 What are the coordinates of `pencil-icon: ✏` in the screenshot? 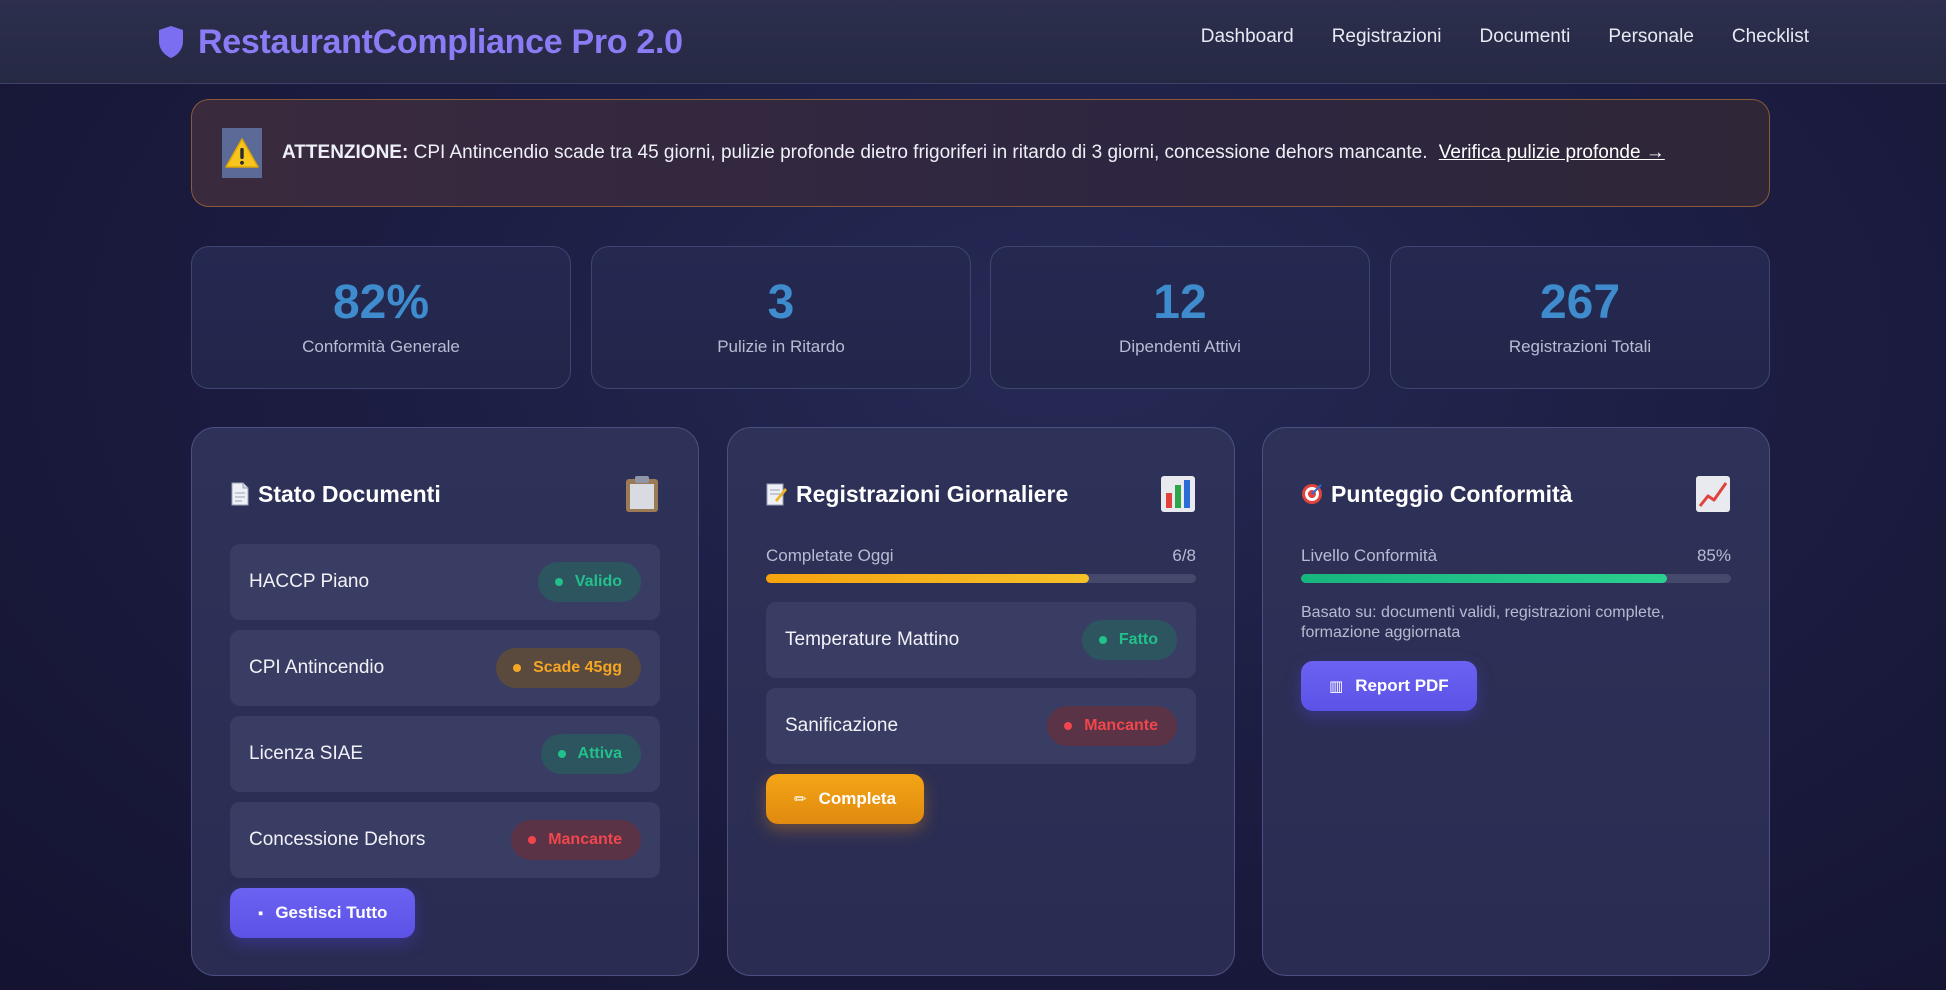 It's located at (800, 799).